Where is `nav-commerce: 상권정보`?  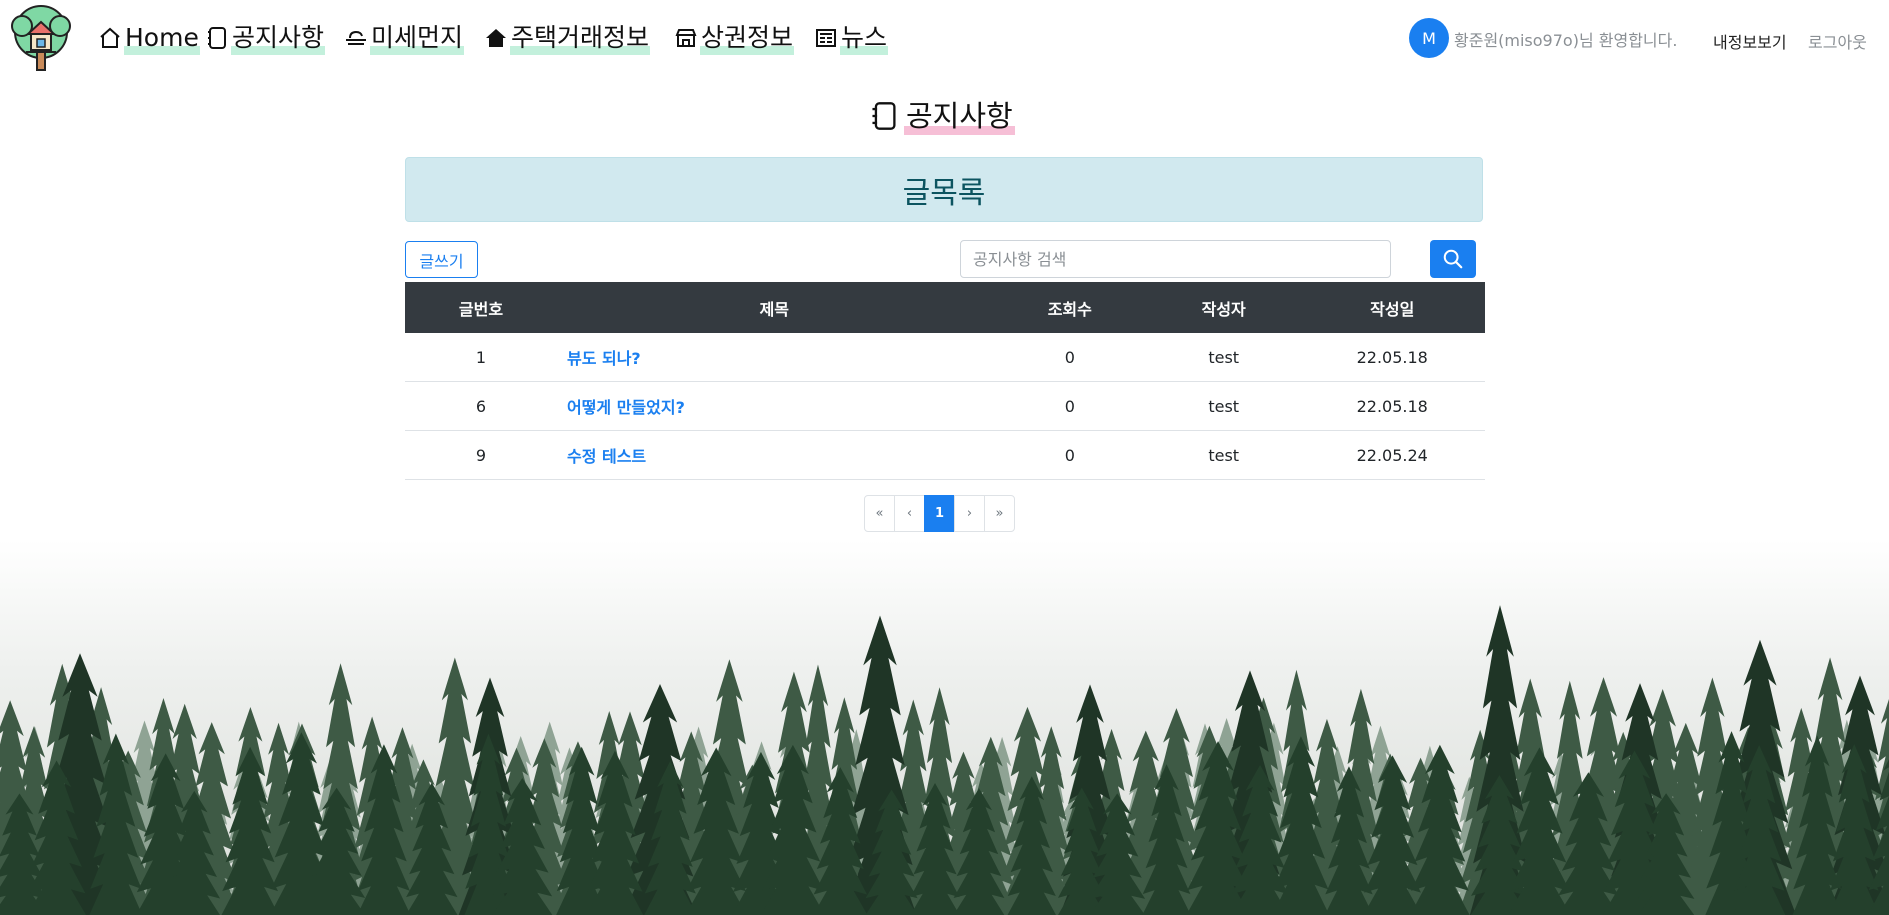 nav-commerce: 상권정보 is located at coordinates (734, 38).